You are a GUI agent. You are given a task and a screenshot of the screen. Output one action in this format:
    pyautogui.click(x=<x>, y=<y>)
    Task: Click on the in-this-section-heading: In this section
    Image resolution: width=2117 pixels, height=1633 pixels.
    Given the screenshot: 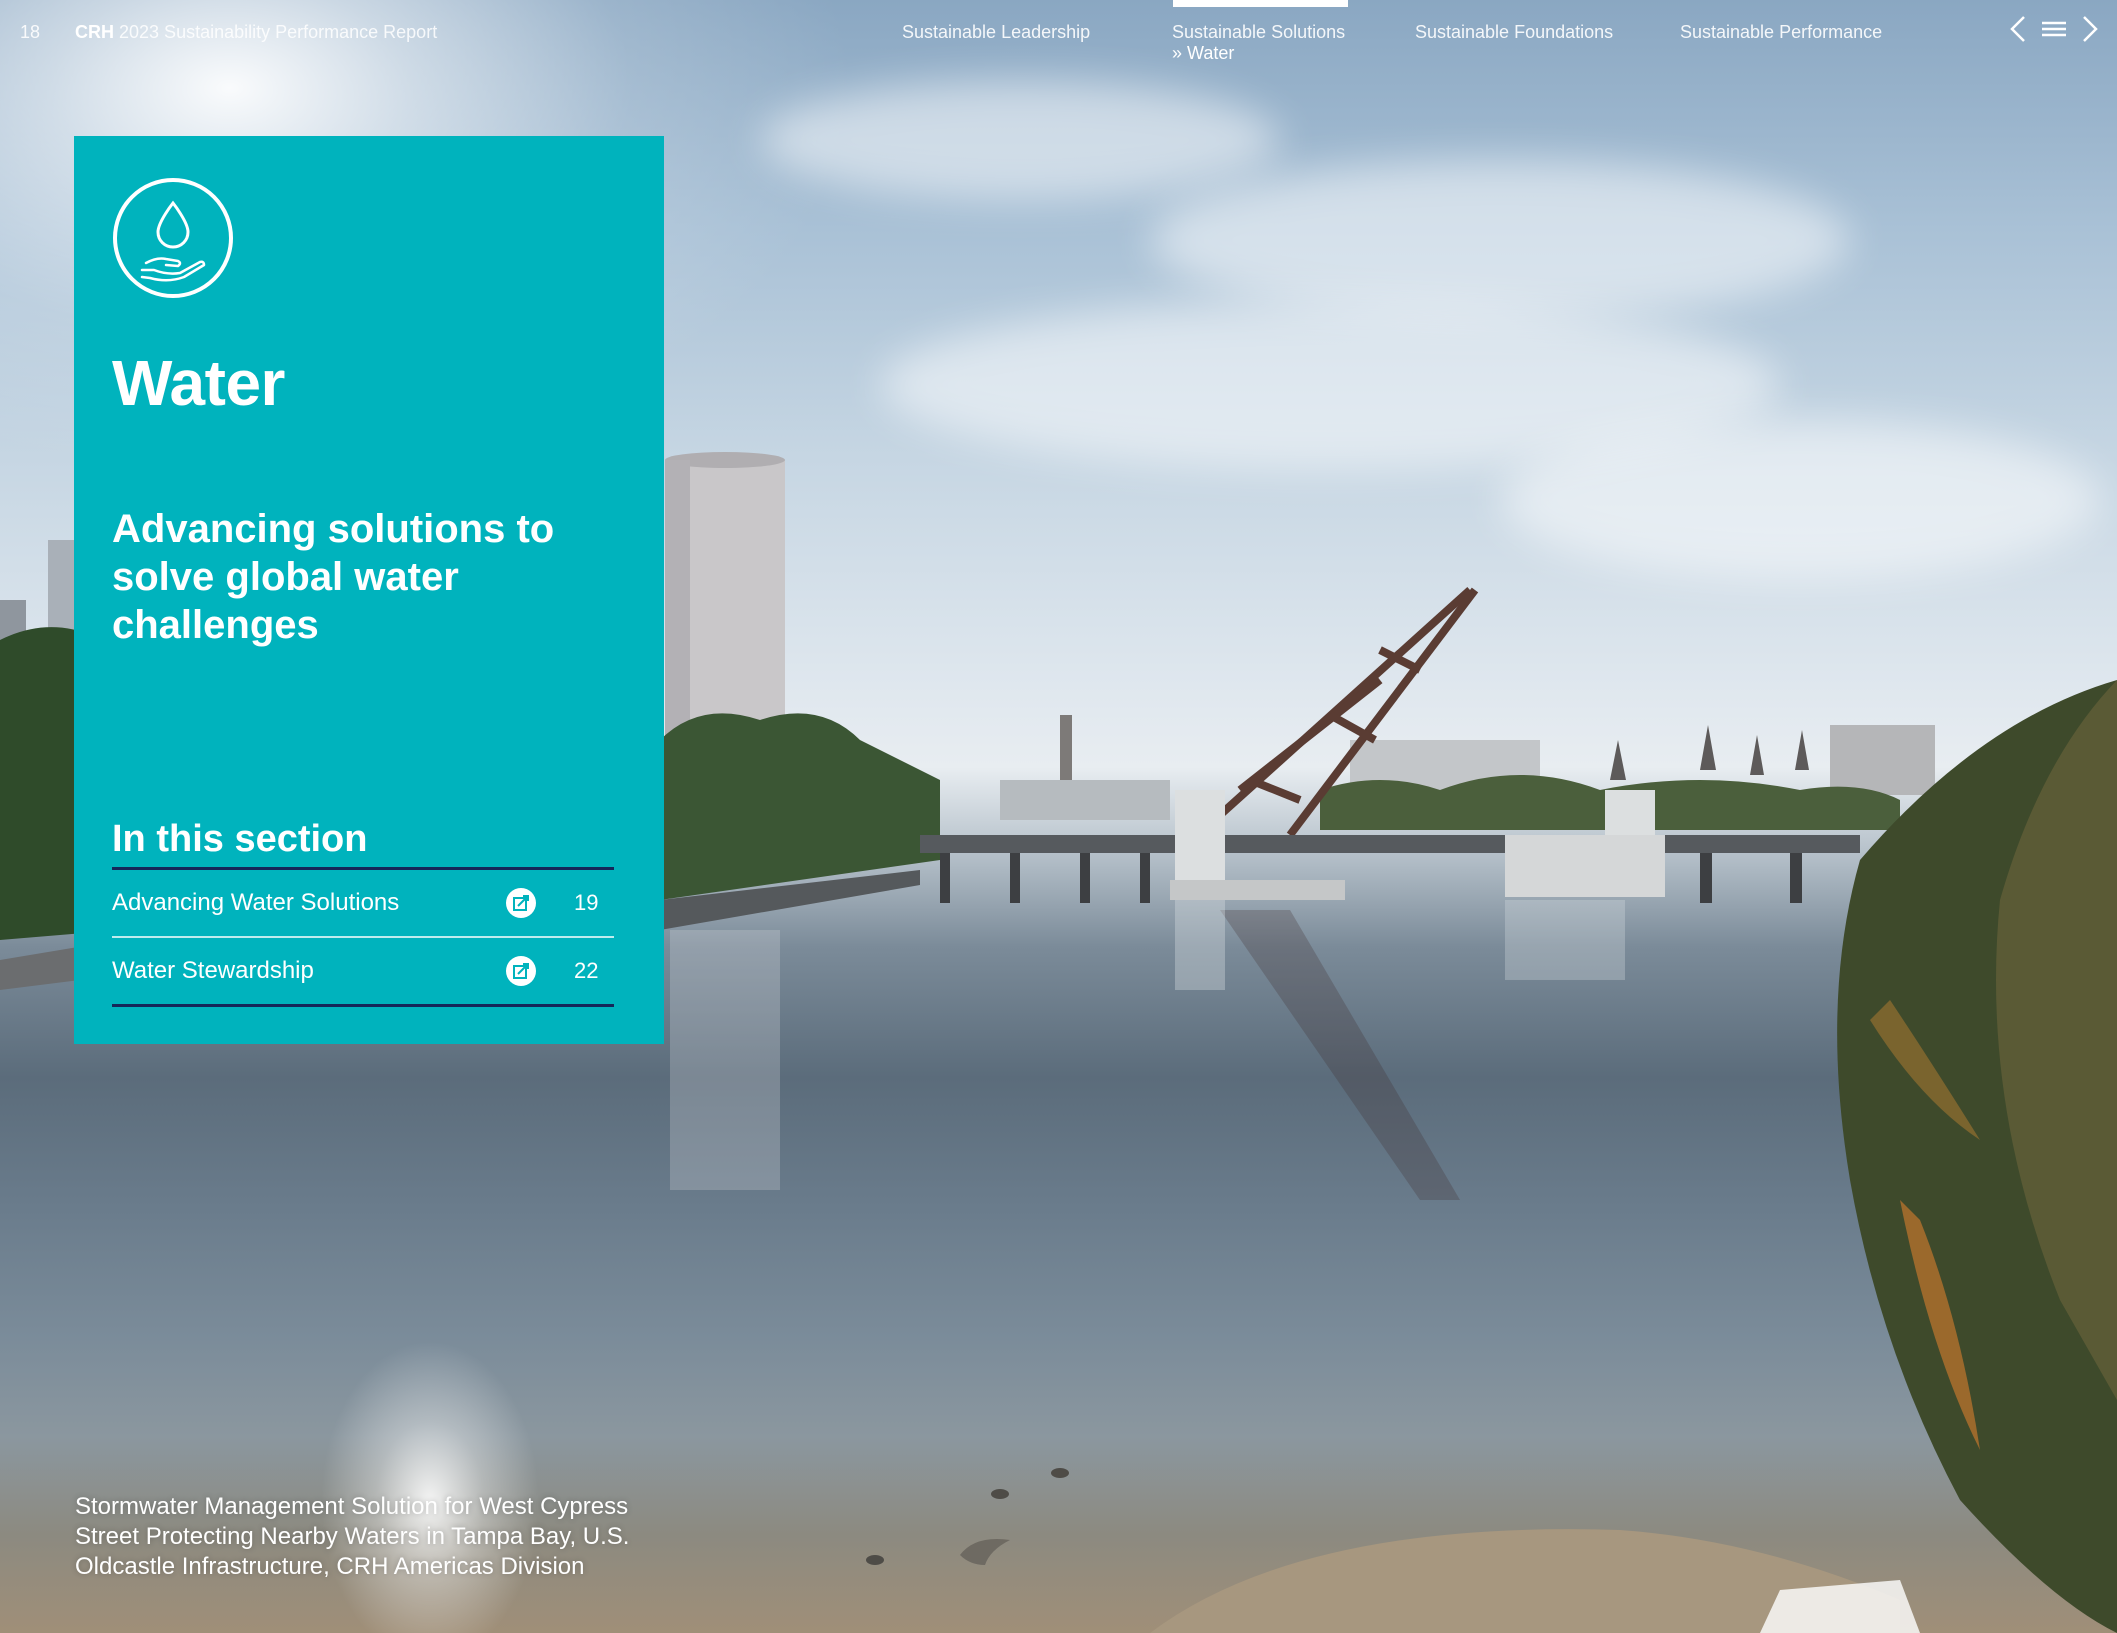 What is the action you would take?
    pyautogui.click(x=240, y=839)
    